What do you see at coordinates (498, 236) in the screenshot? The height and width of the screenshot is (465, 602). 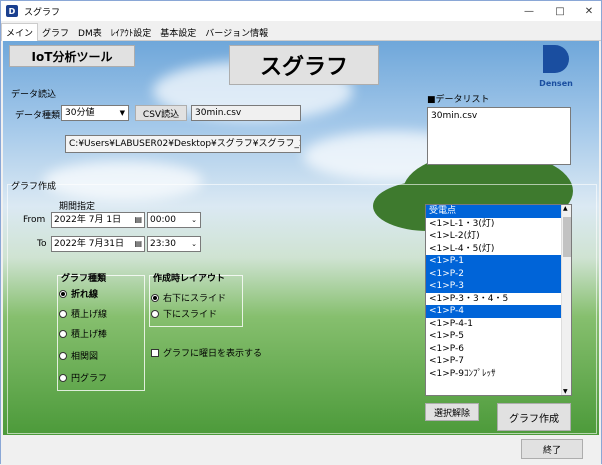 I see `series-list-item: <1>L-2(灯)` at bounding box center [498, 236].